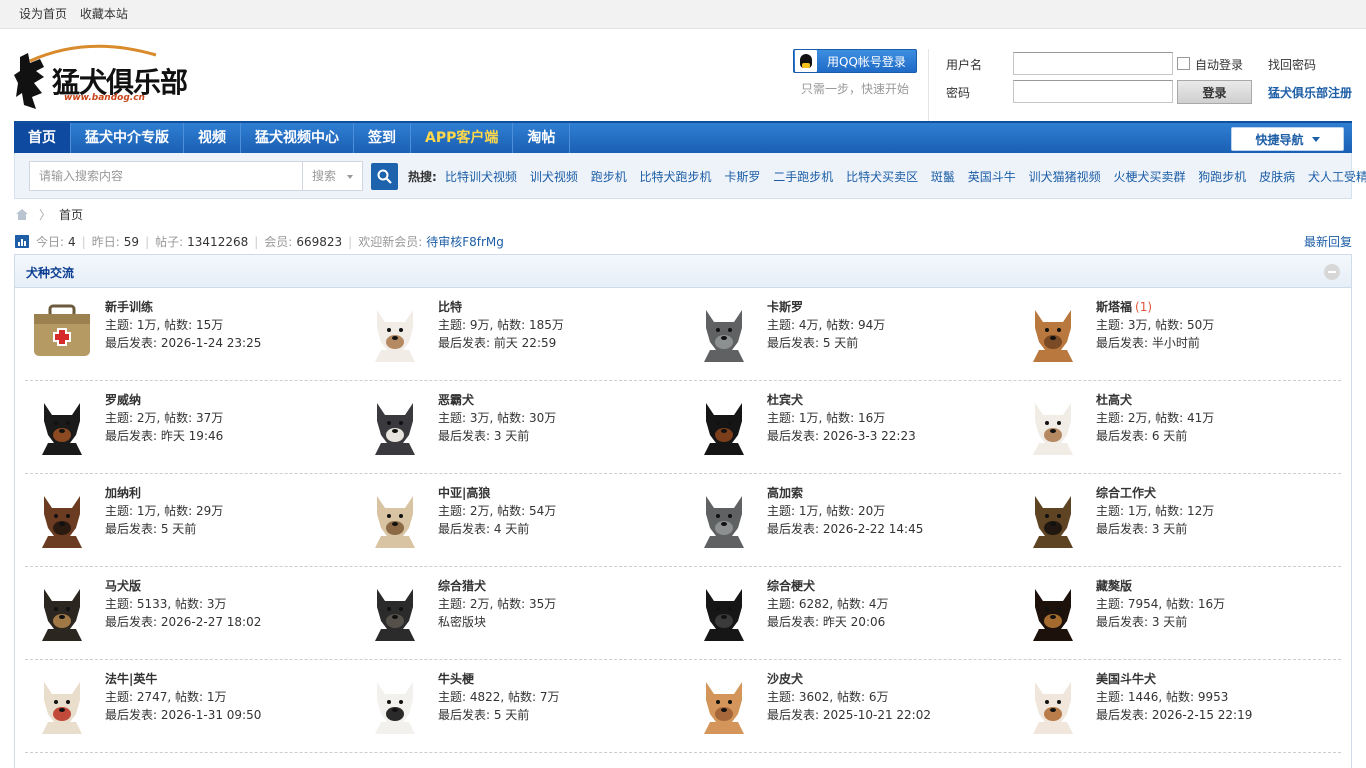  Describe the element at coordinates (165, 176) in the screenshot. I see `search-input: 请输入搜索内容` at that location.